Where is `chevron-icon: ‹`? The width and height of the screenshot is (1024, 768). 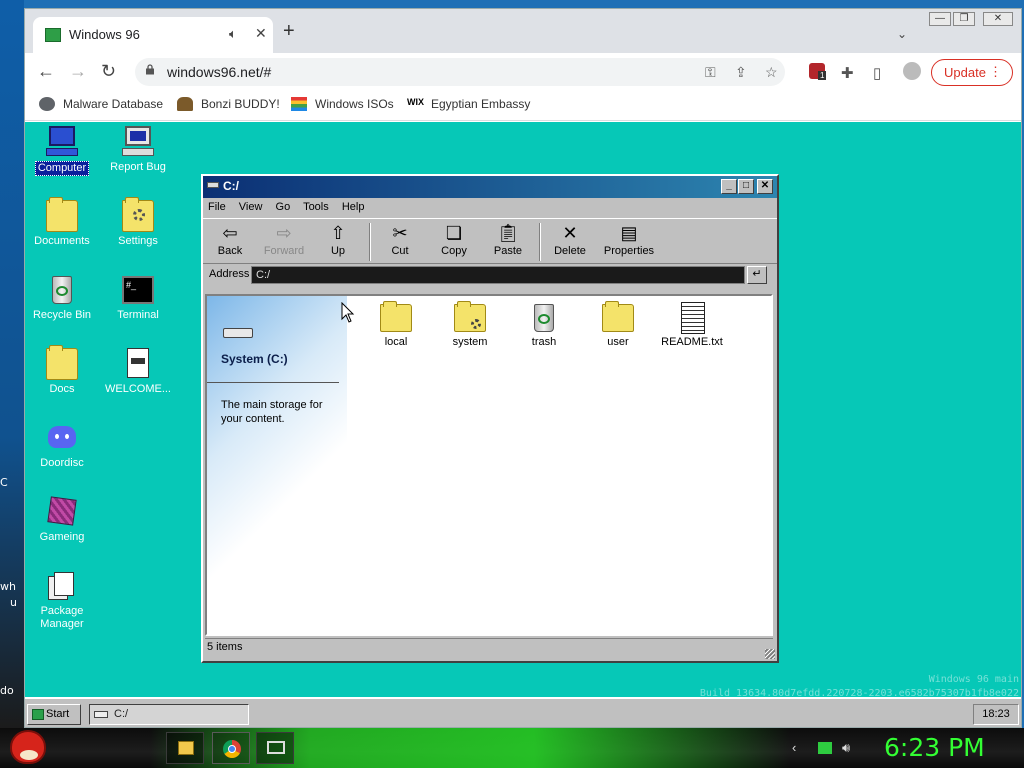 chevron-icon: ‹ is located at coordinates (794, 747).